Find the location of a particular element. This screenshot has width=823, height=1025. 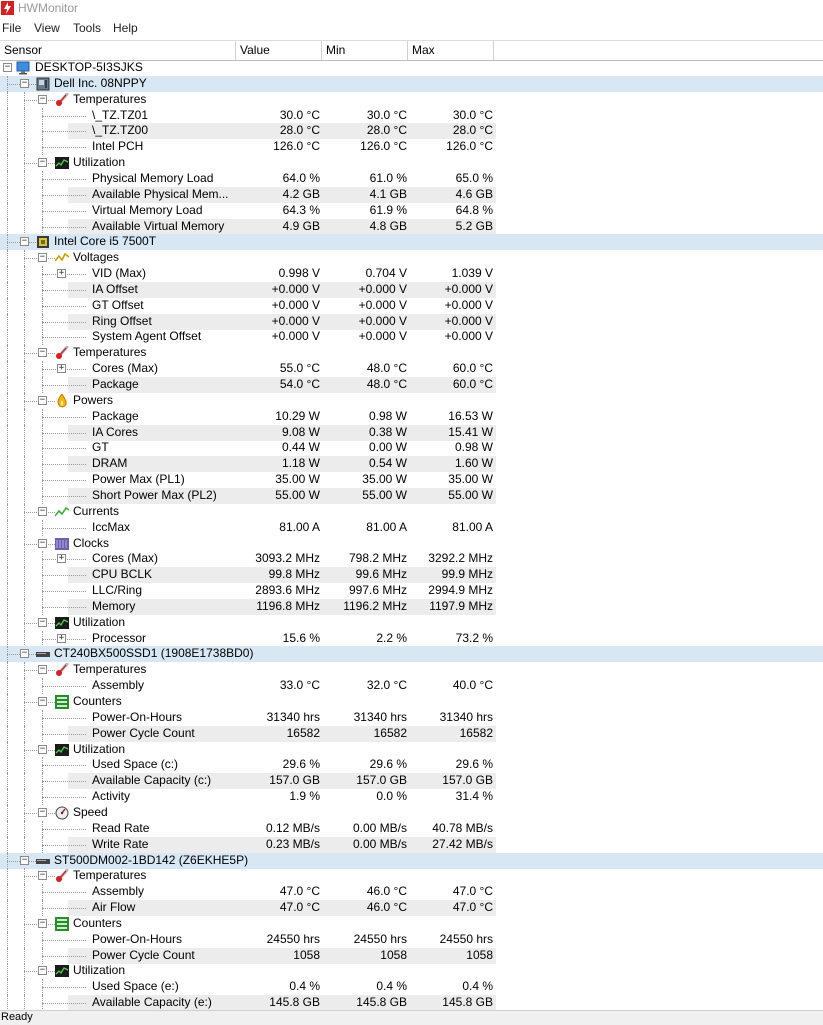

sensor-row: Write Rate 0.23 MB/s 0.00 MB/s 27.42 MB/s is located at coordinates (411, 844).